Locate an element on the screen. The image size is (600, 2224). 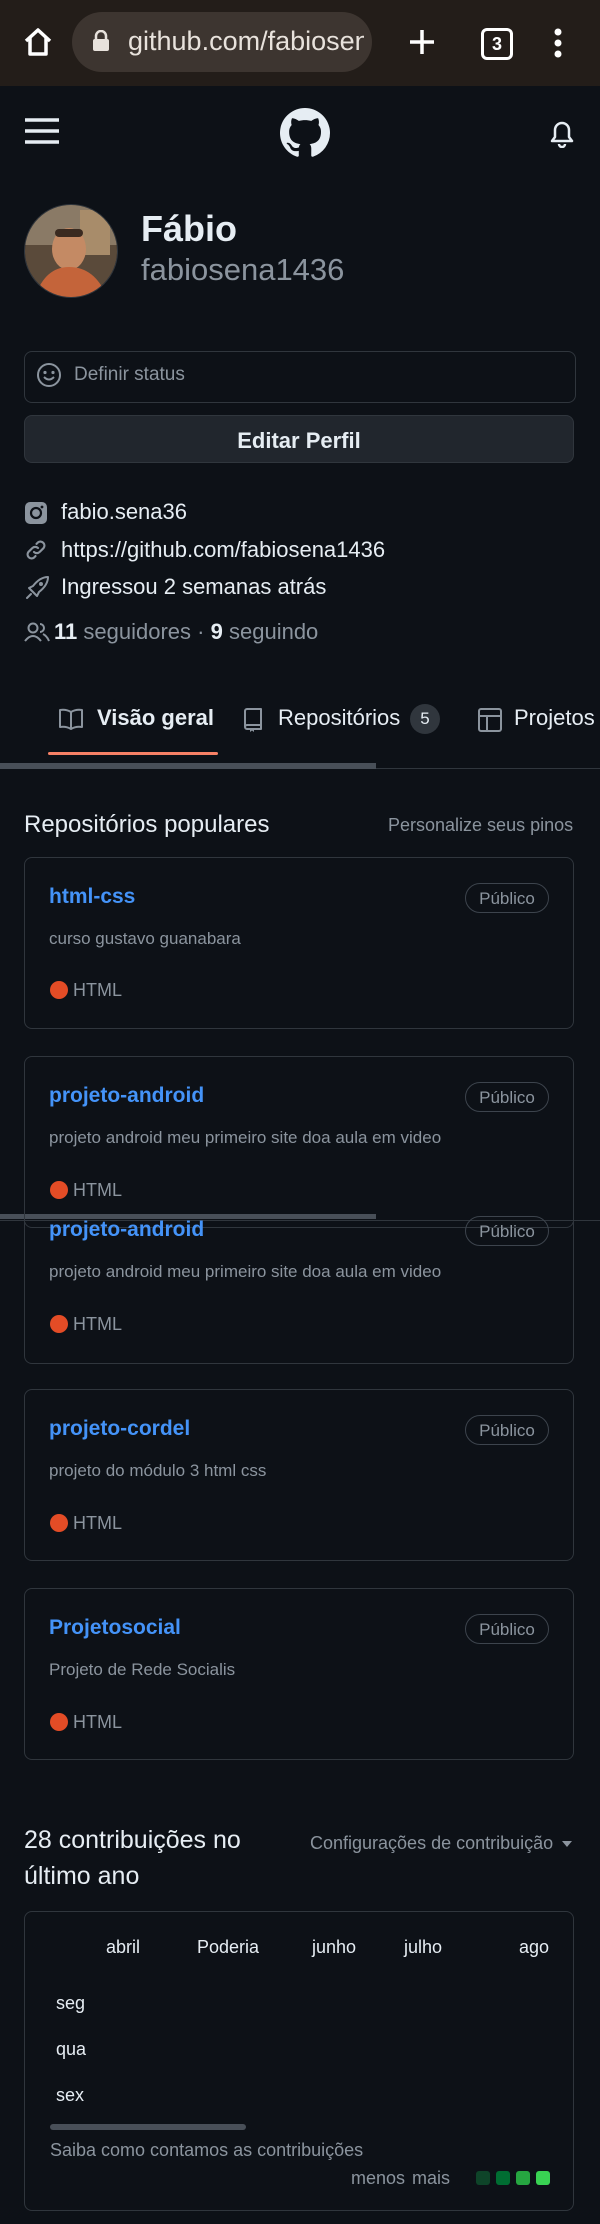
more-menu-icon is located at coordinates (558, 43).